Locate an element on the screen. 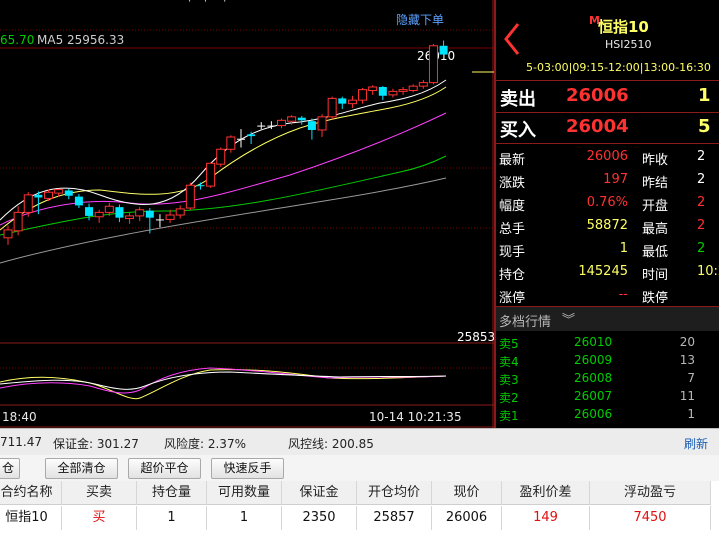  column-header: 保证金 is located at coordinates (319, 493).